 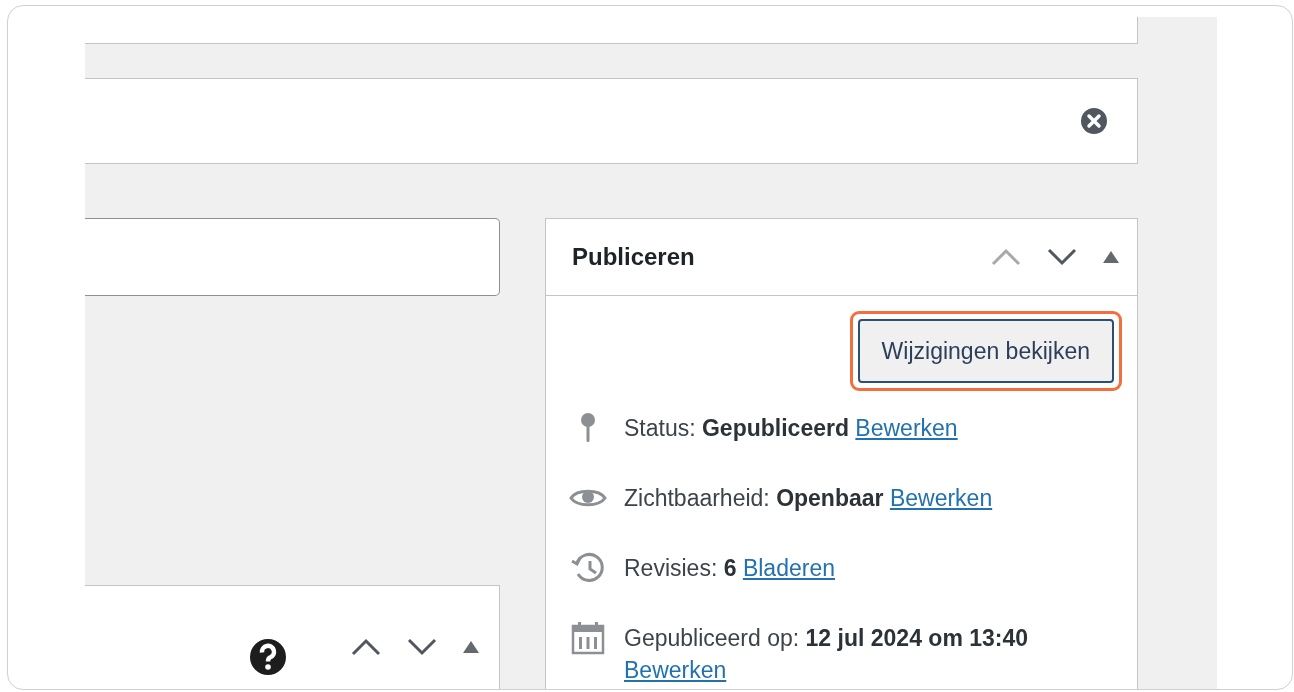 What do you see at coordinates (729, 568) in the screenshot?
I see `revisions-line: Revisies: 6 Bladeren` at bounding box center [729, 568].